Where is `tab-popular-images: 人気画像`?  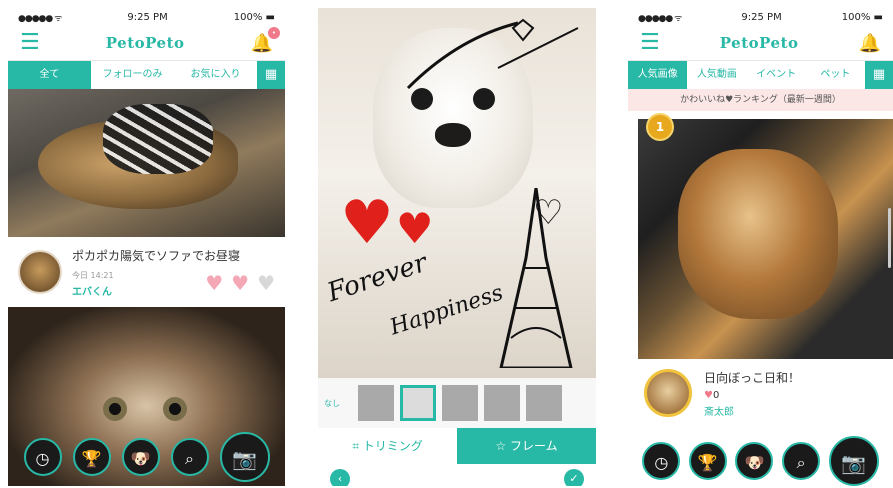
tab-popular-images: 人気画像 is located at coordinates (658, 75).